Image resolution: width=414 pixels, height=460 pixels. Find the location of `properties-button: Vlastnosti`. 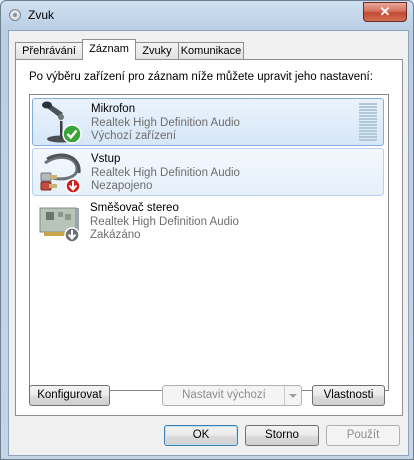

properties-button: Vlastnosti is located at coordinates (348, 395).